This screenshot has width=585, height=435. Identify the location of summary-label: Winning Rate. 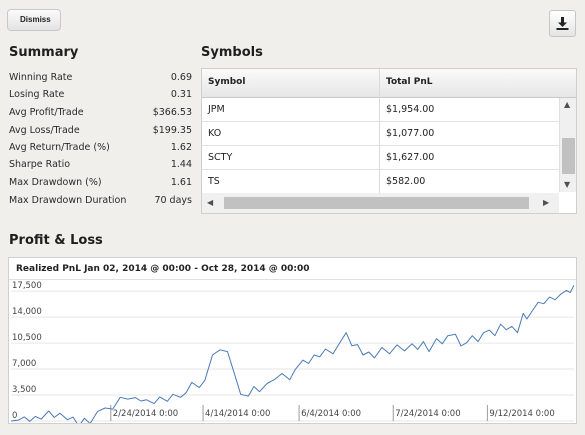
(41, 77).